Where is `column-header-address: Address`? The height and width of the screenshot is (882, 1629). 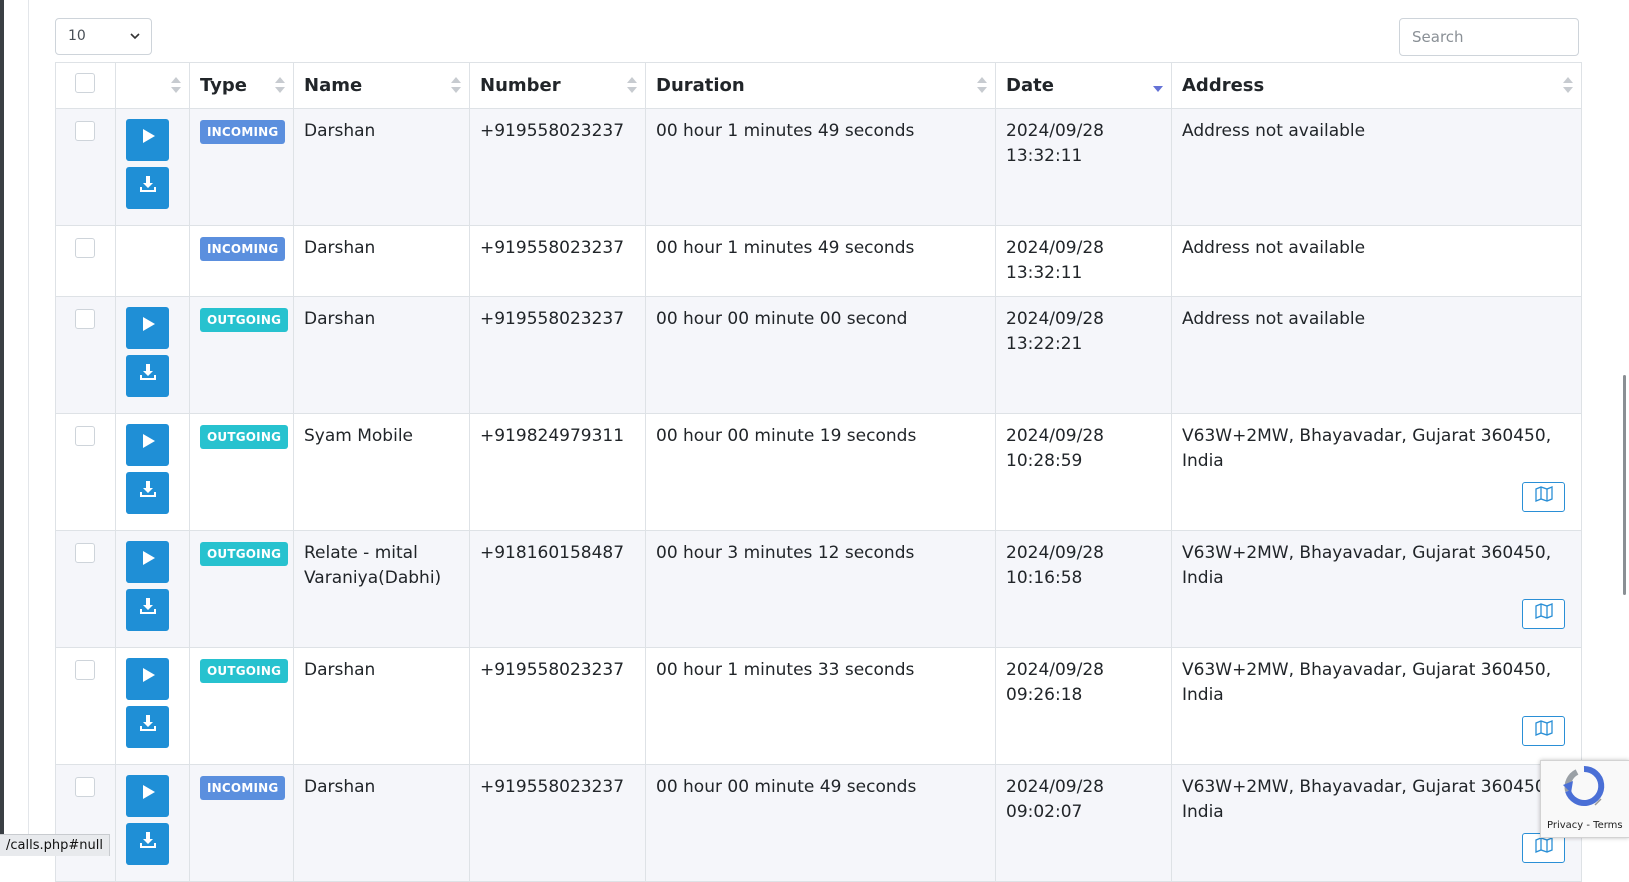 column-header-address: Address is located at coordinates (1376, 85).